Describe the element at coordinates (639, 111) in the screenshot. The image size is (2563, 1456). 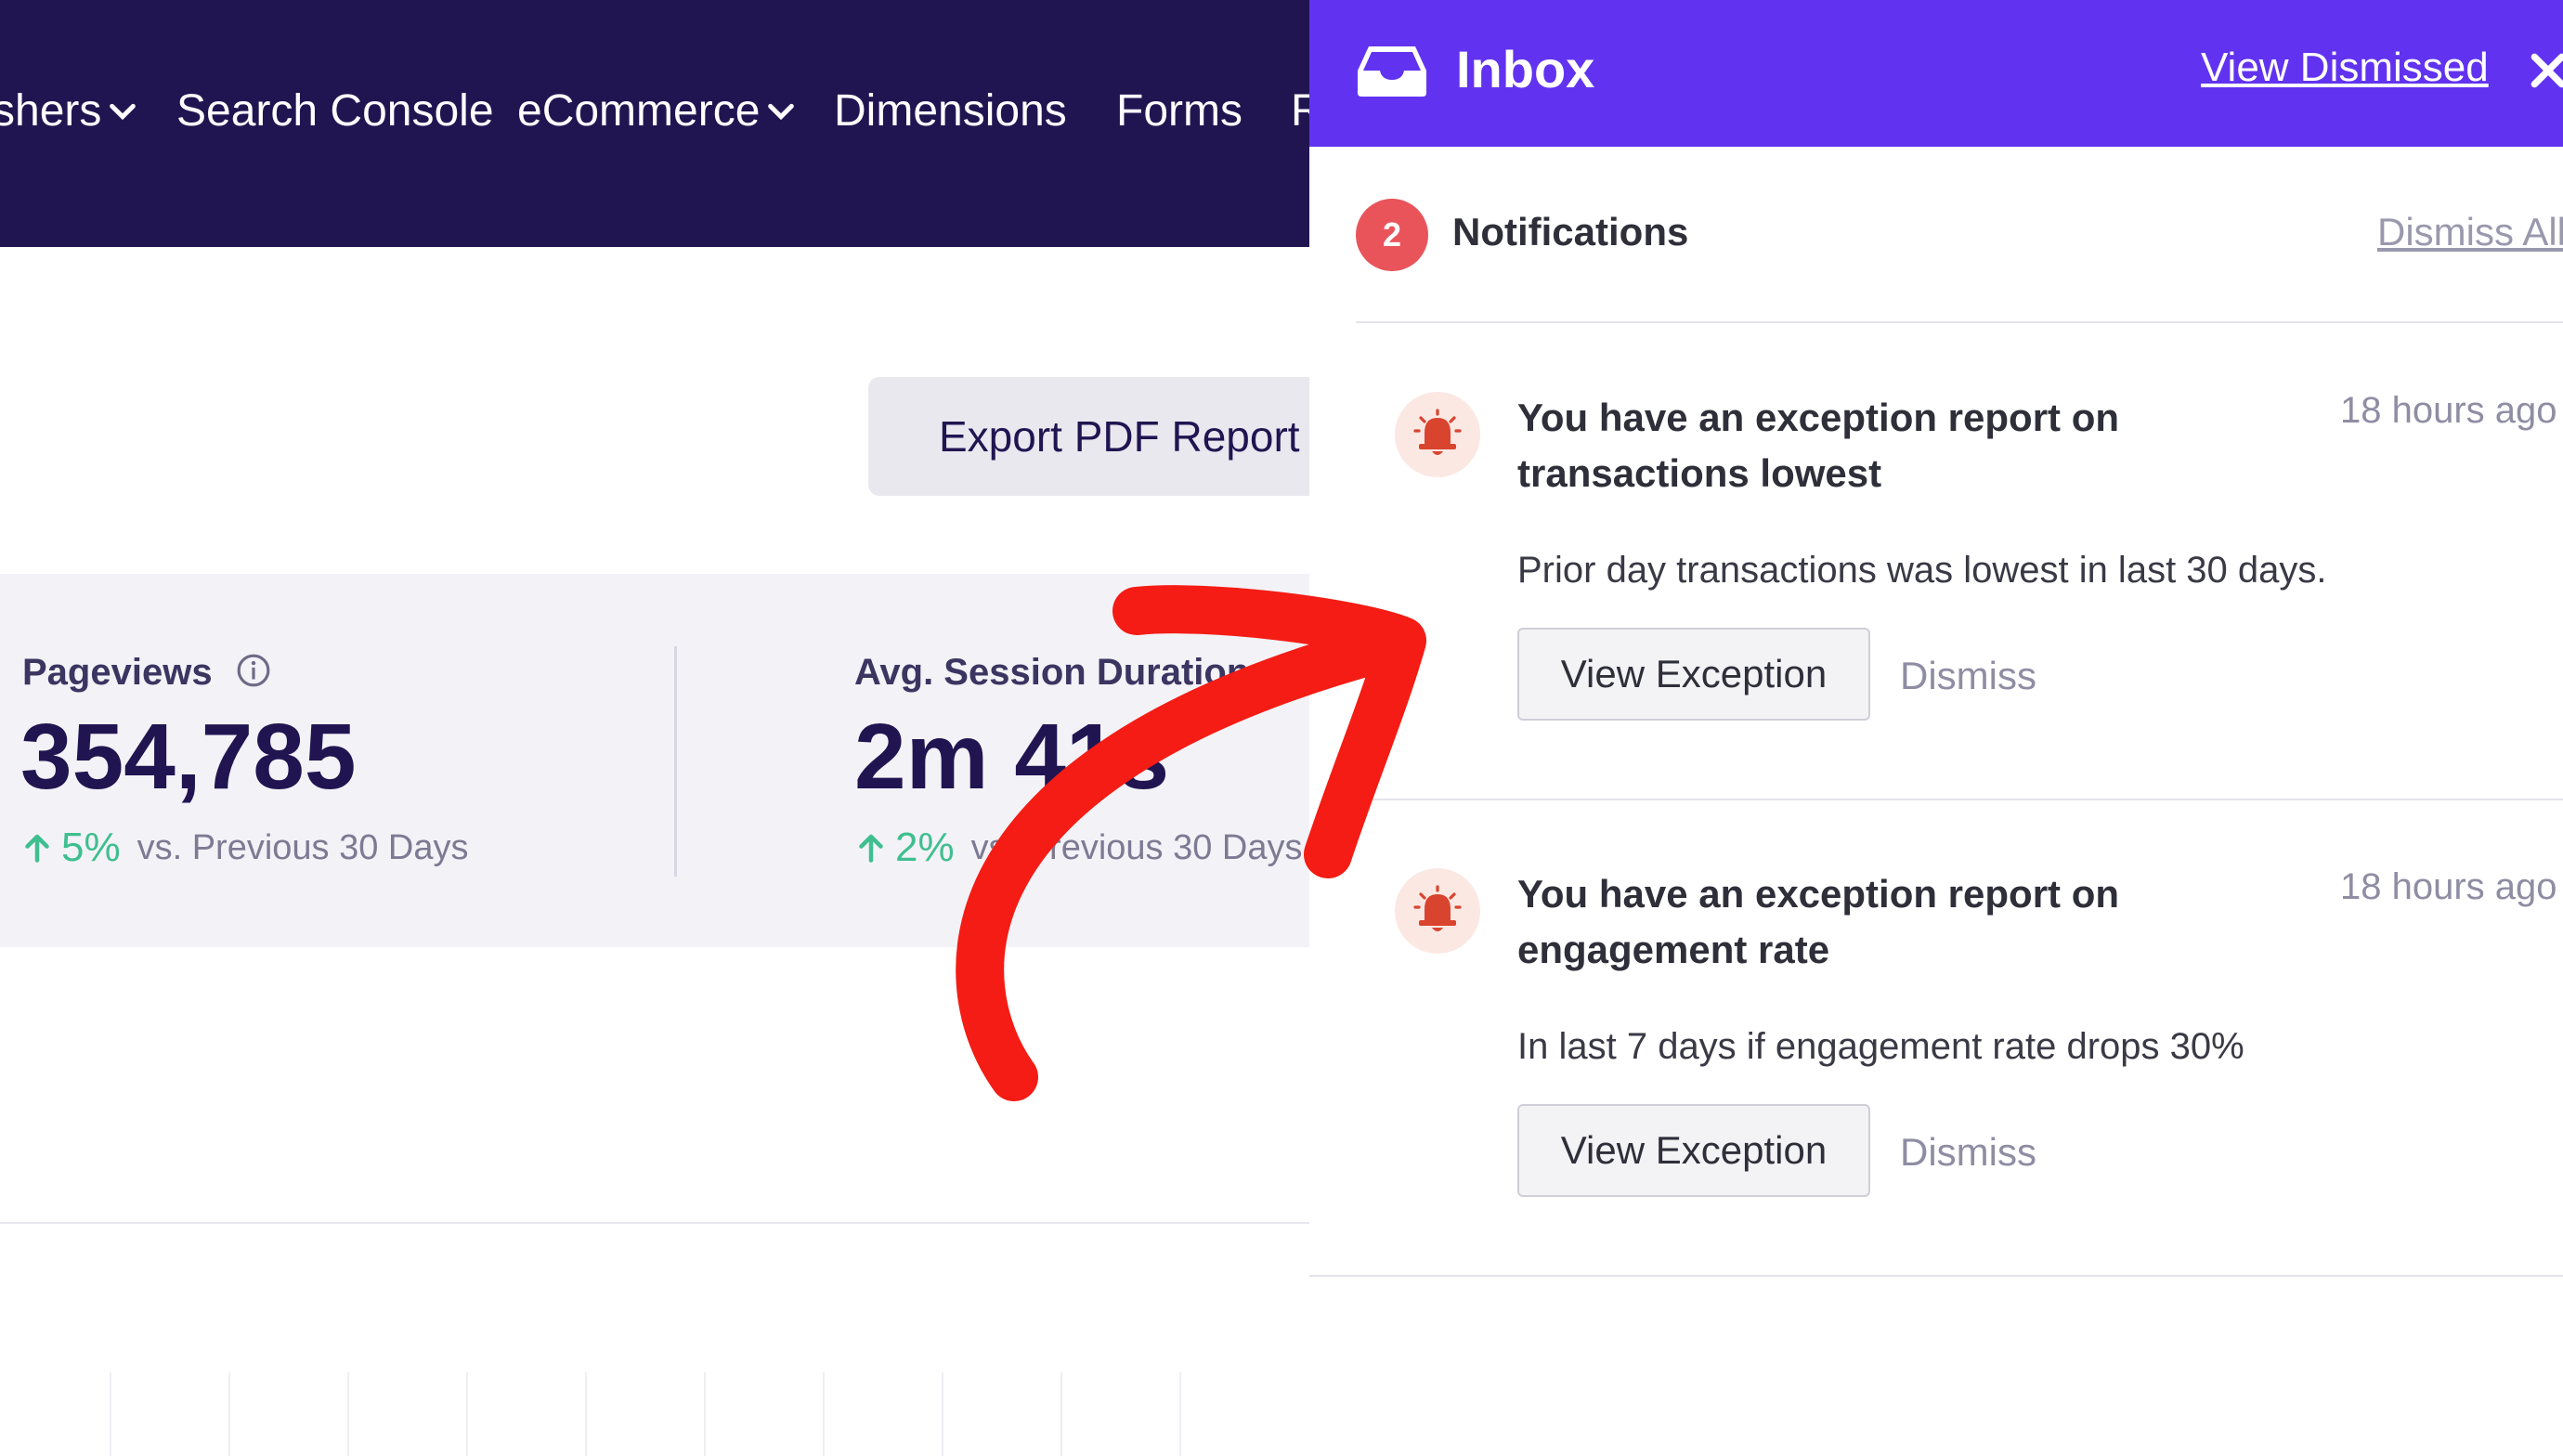
I see `nav-item-label: eCommerce` at that location.